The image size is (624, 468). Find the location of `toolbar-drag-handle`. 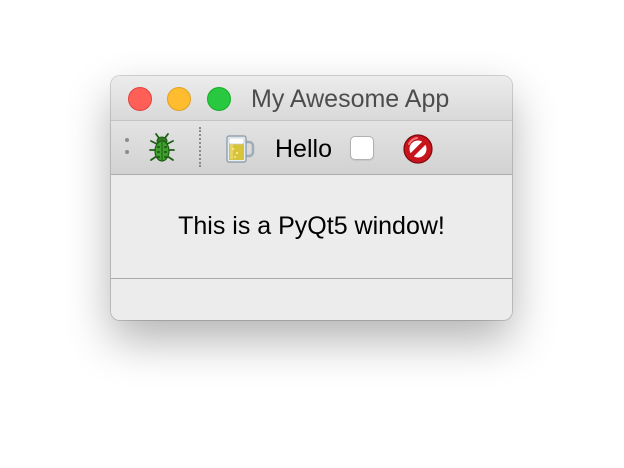

toolbar-drag-handle is located at coordinates (127, 148).